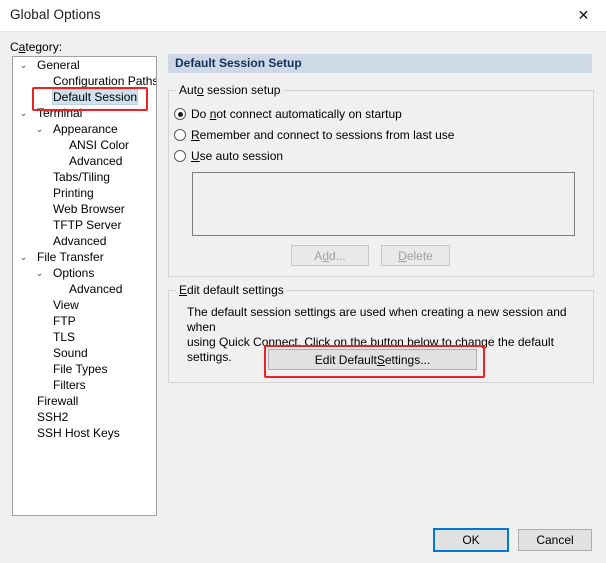 This screenshot has width=606, height=563. Describe the element at coordinates (555, 540) in the screenshot. I see `cancel-button: Cancel` at that location.